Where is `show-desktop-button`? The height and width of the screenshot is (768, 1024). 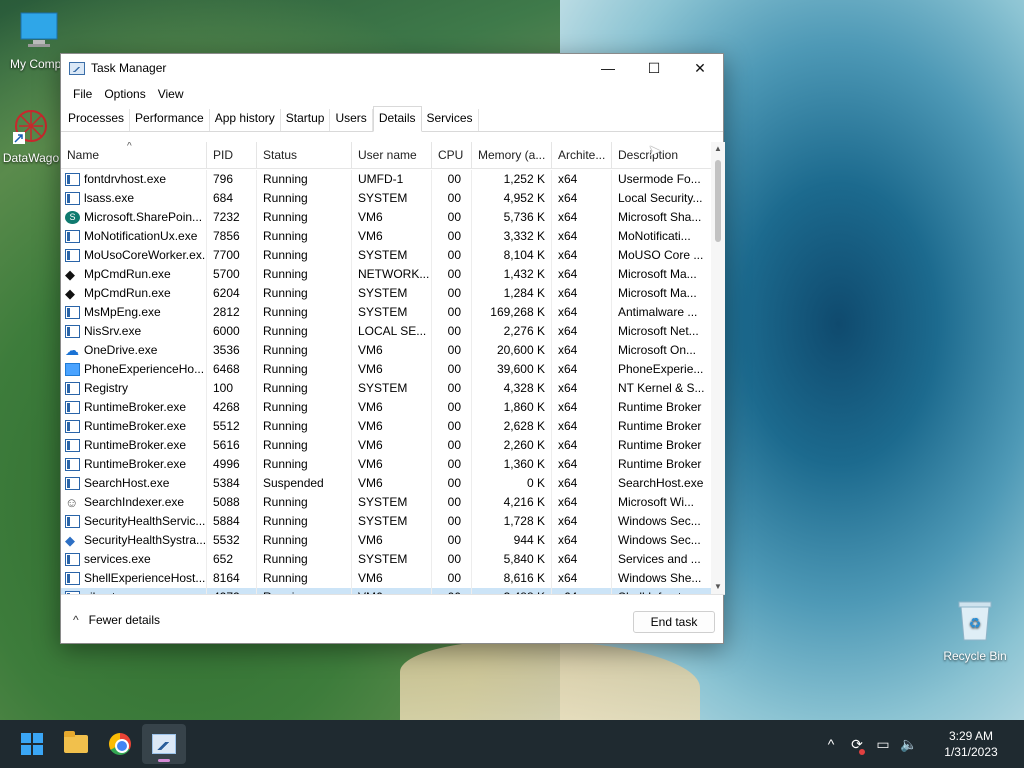 show-desktop-button is located at coordinates (1020, 744).